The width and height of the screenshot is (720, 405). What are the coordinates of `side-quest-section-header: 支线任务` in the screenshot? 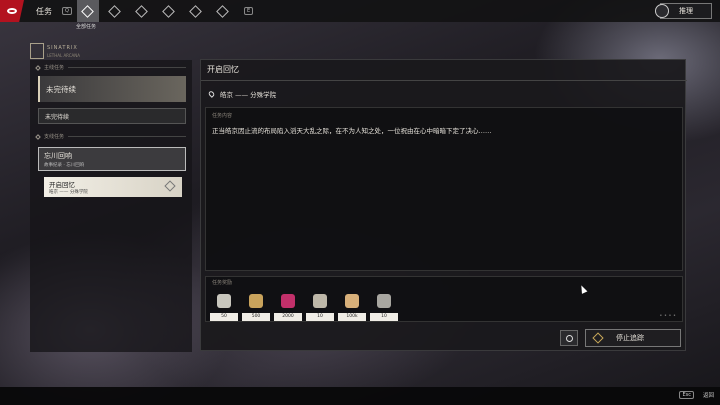 It's located at (110, 136).